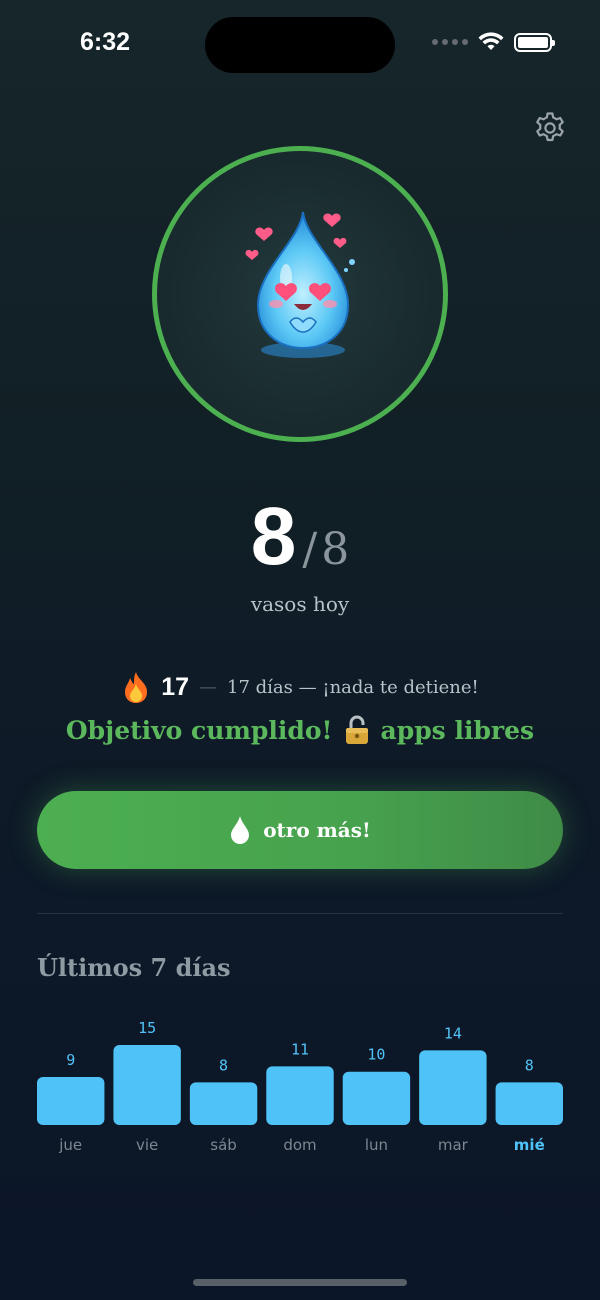  What do you see at coordinates (317, 830) in the screenshot?
I see `add-glass-label: otro más!` at bounding box center [317, 830].